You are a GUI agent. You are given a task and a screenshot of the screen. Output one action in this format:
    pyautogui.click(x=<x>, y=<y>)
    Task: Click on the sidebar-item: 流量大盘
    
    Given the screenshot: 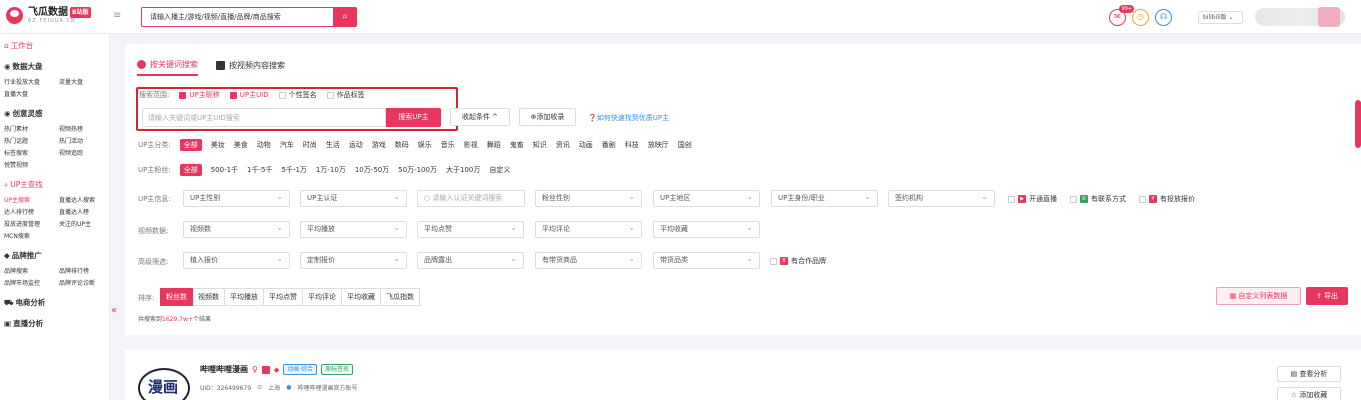 What is the action you would take?
    pyautogui.click(x=84, y=81)
    